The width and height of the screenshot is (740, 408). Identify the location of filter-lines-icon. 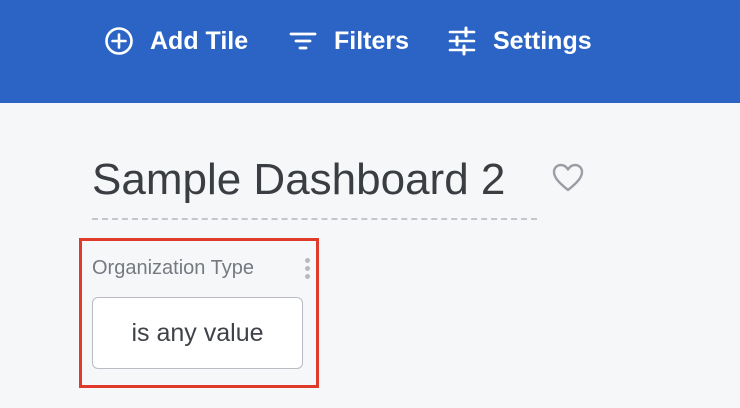
(303, 41).